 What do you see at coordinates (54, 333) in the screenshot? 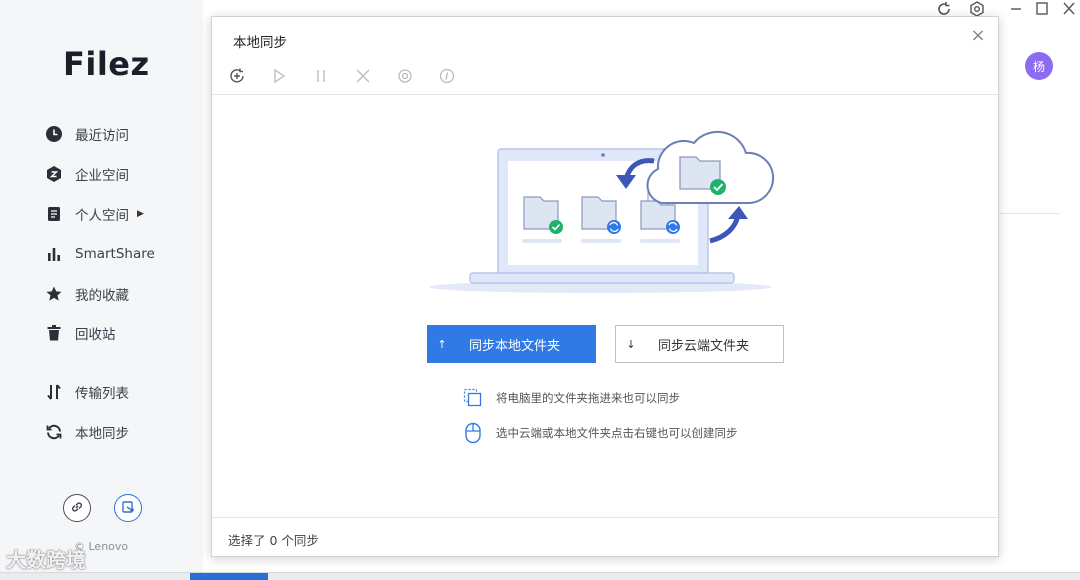
I see `trash-icon` at bounding box center [54, 333].